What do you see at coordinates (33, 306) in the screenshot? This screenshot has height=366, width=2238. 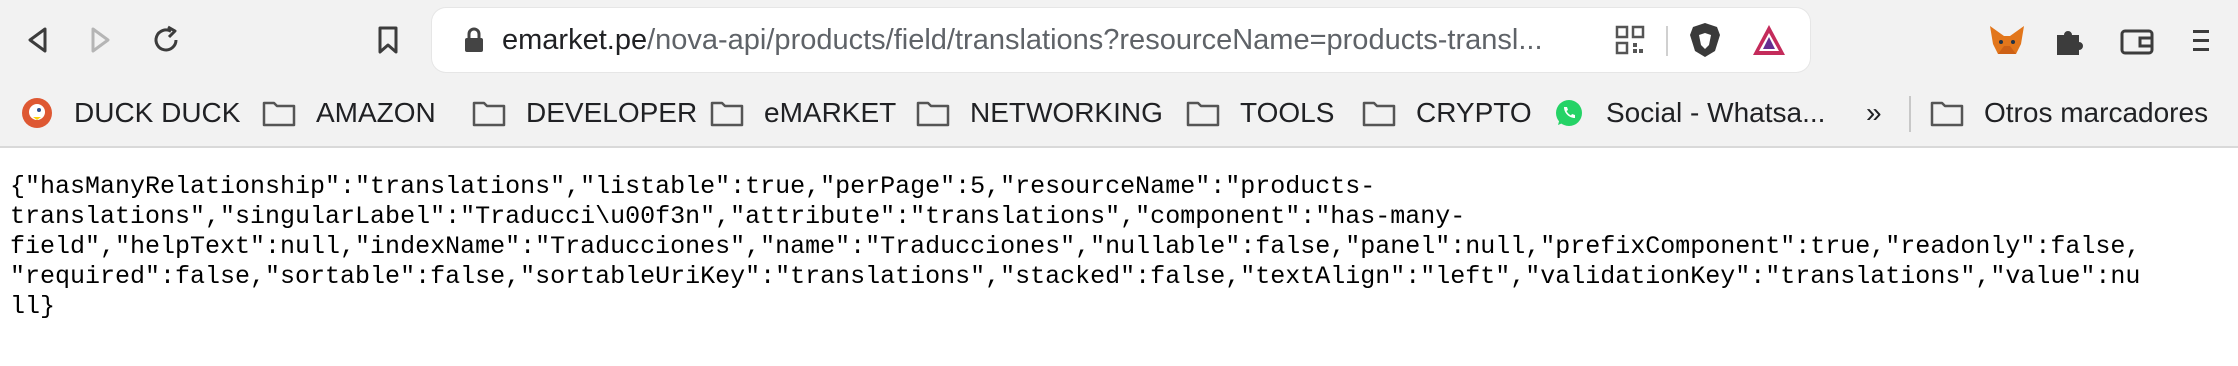 I see `json-line: ll}` at bounding box center [33, 306].